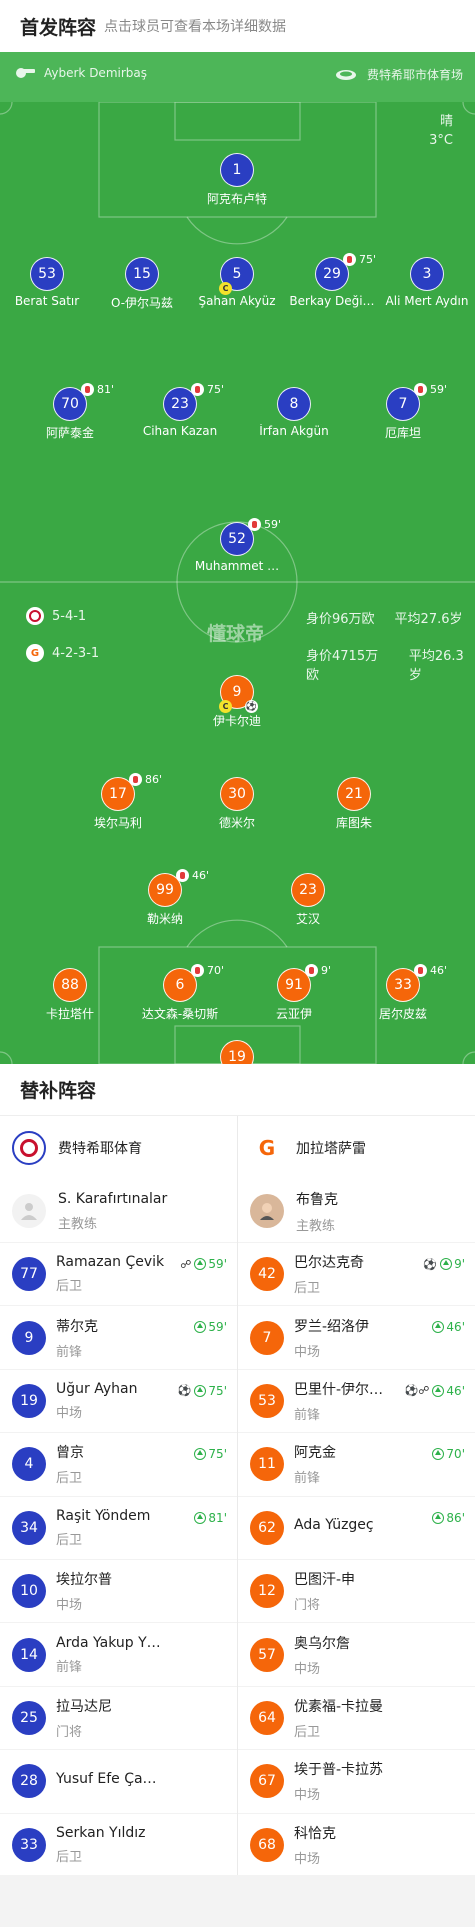 This screenshot has width=475, height=1927. I want to click on sub-player-row: 62 Ada Yüzgeç 86', so click(356, 1527).